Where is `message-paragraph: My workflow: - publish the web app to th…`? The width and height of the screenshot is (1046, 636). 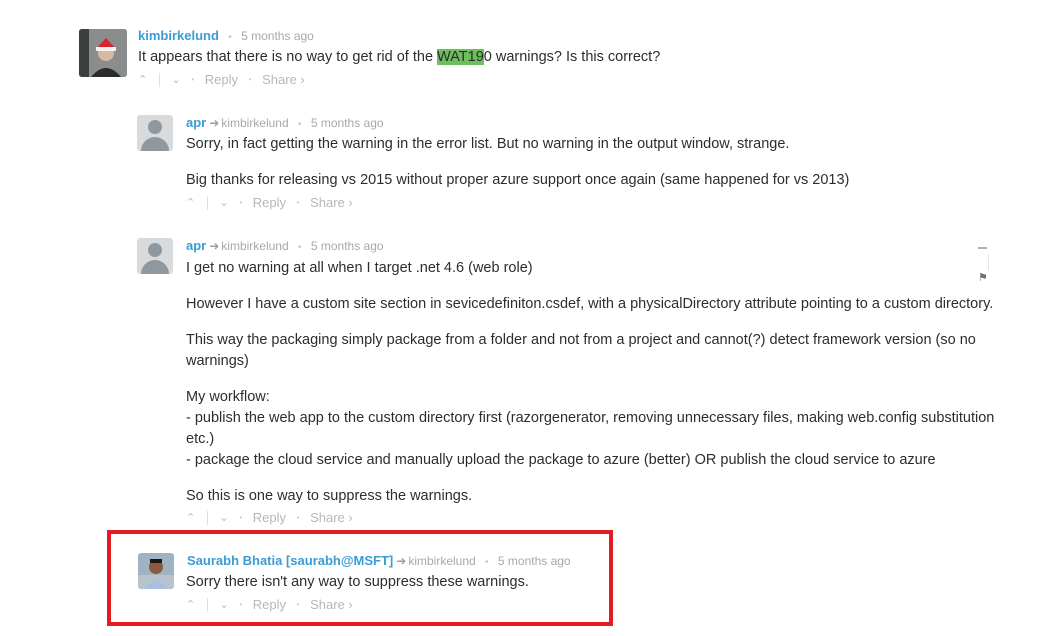
message-paragraph: My workflow: - publish the web app to th… is located at coordinates (590, 428).